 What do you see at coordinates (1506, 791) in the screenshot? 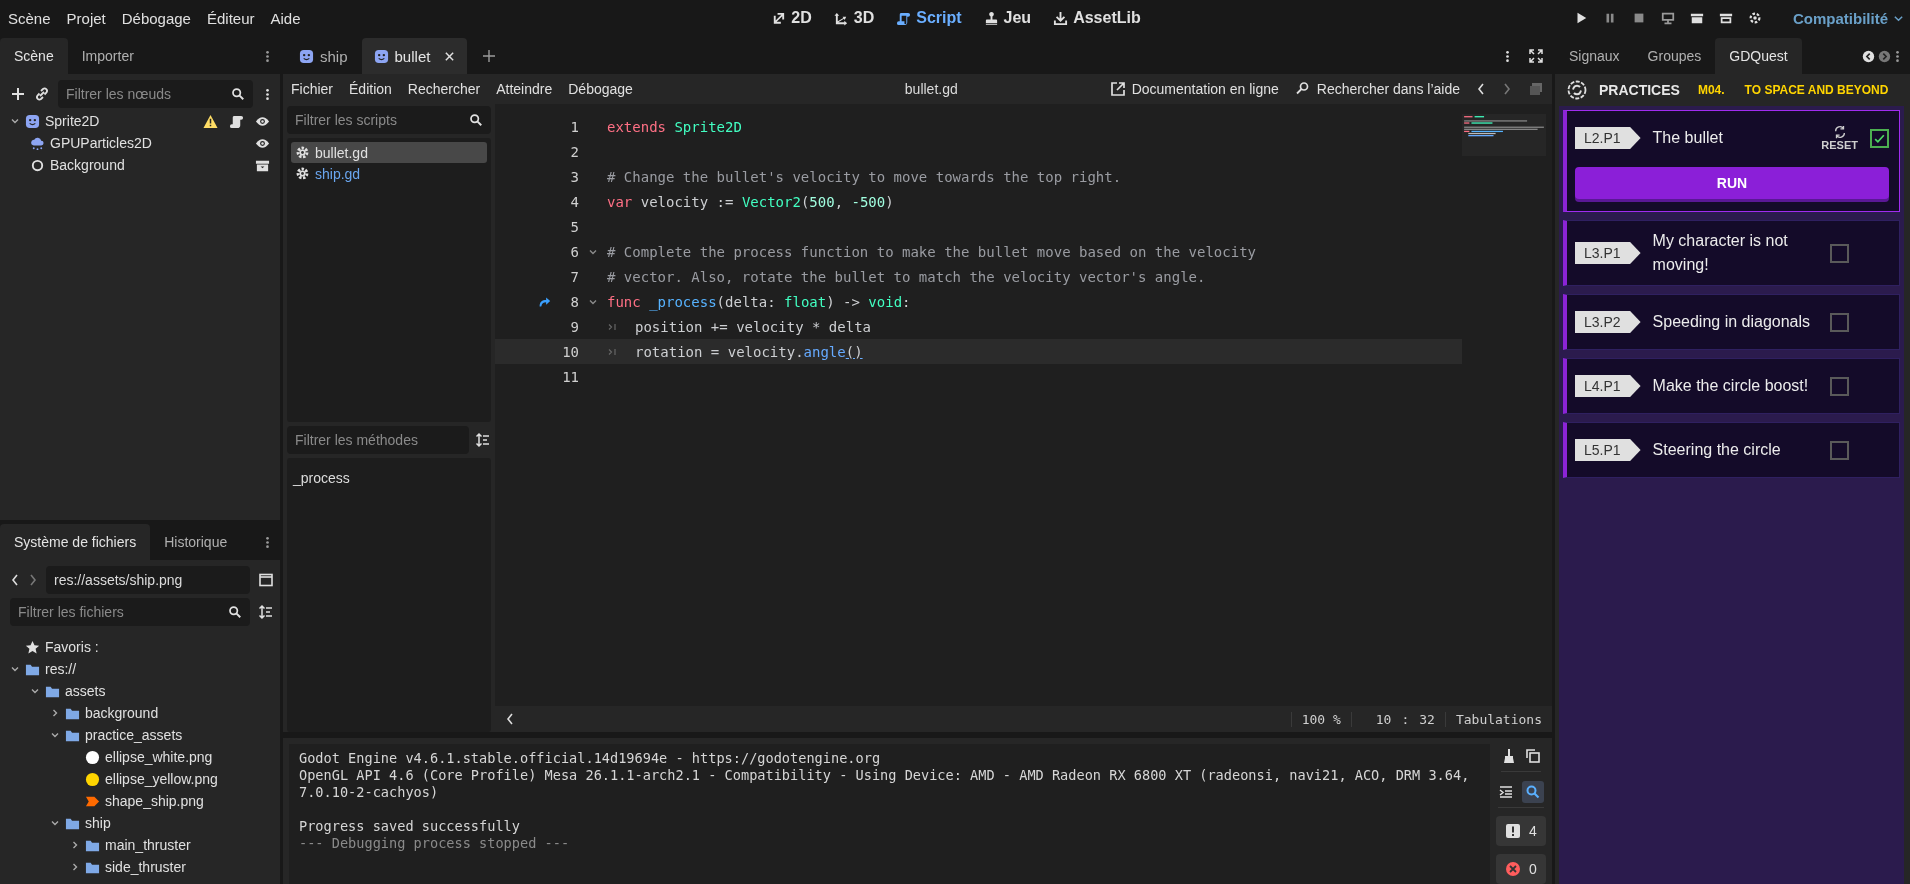
I see `indent-lines-icon` at bounding box center [1506, 791].